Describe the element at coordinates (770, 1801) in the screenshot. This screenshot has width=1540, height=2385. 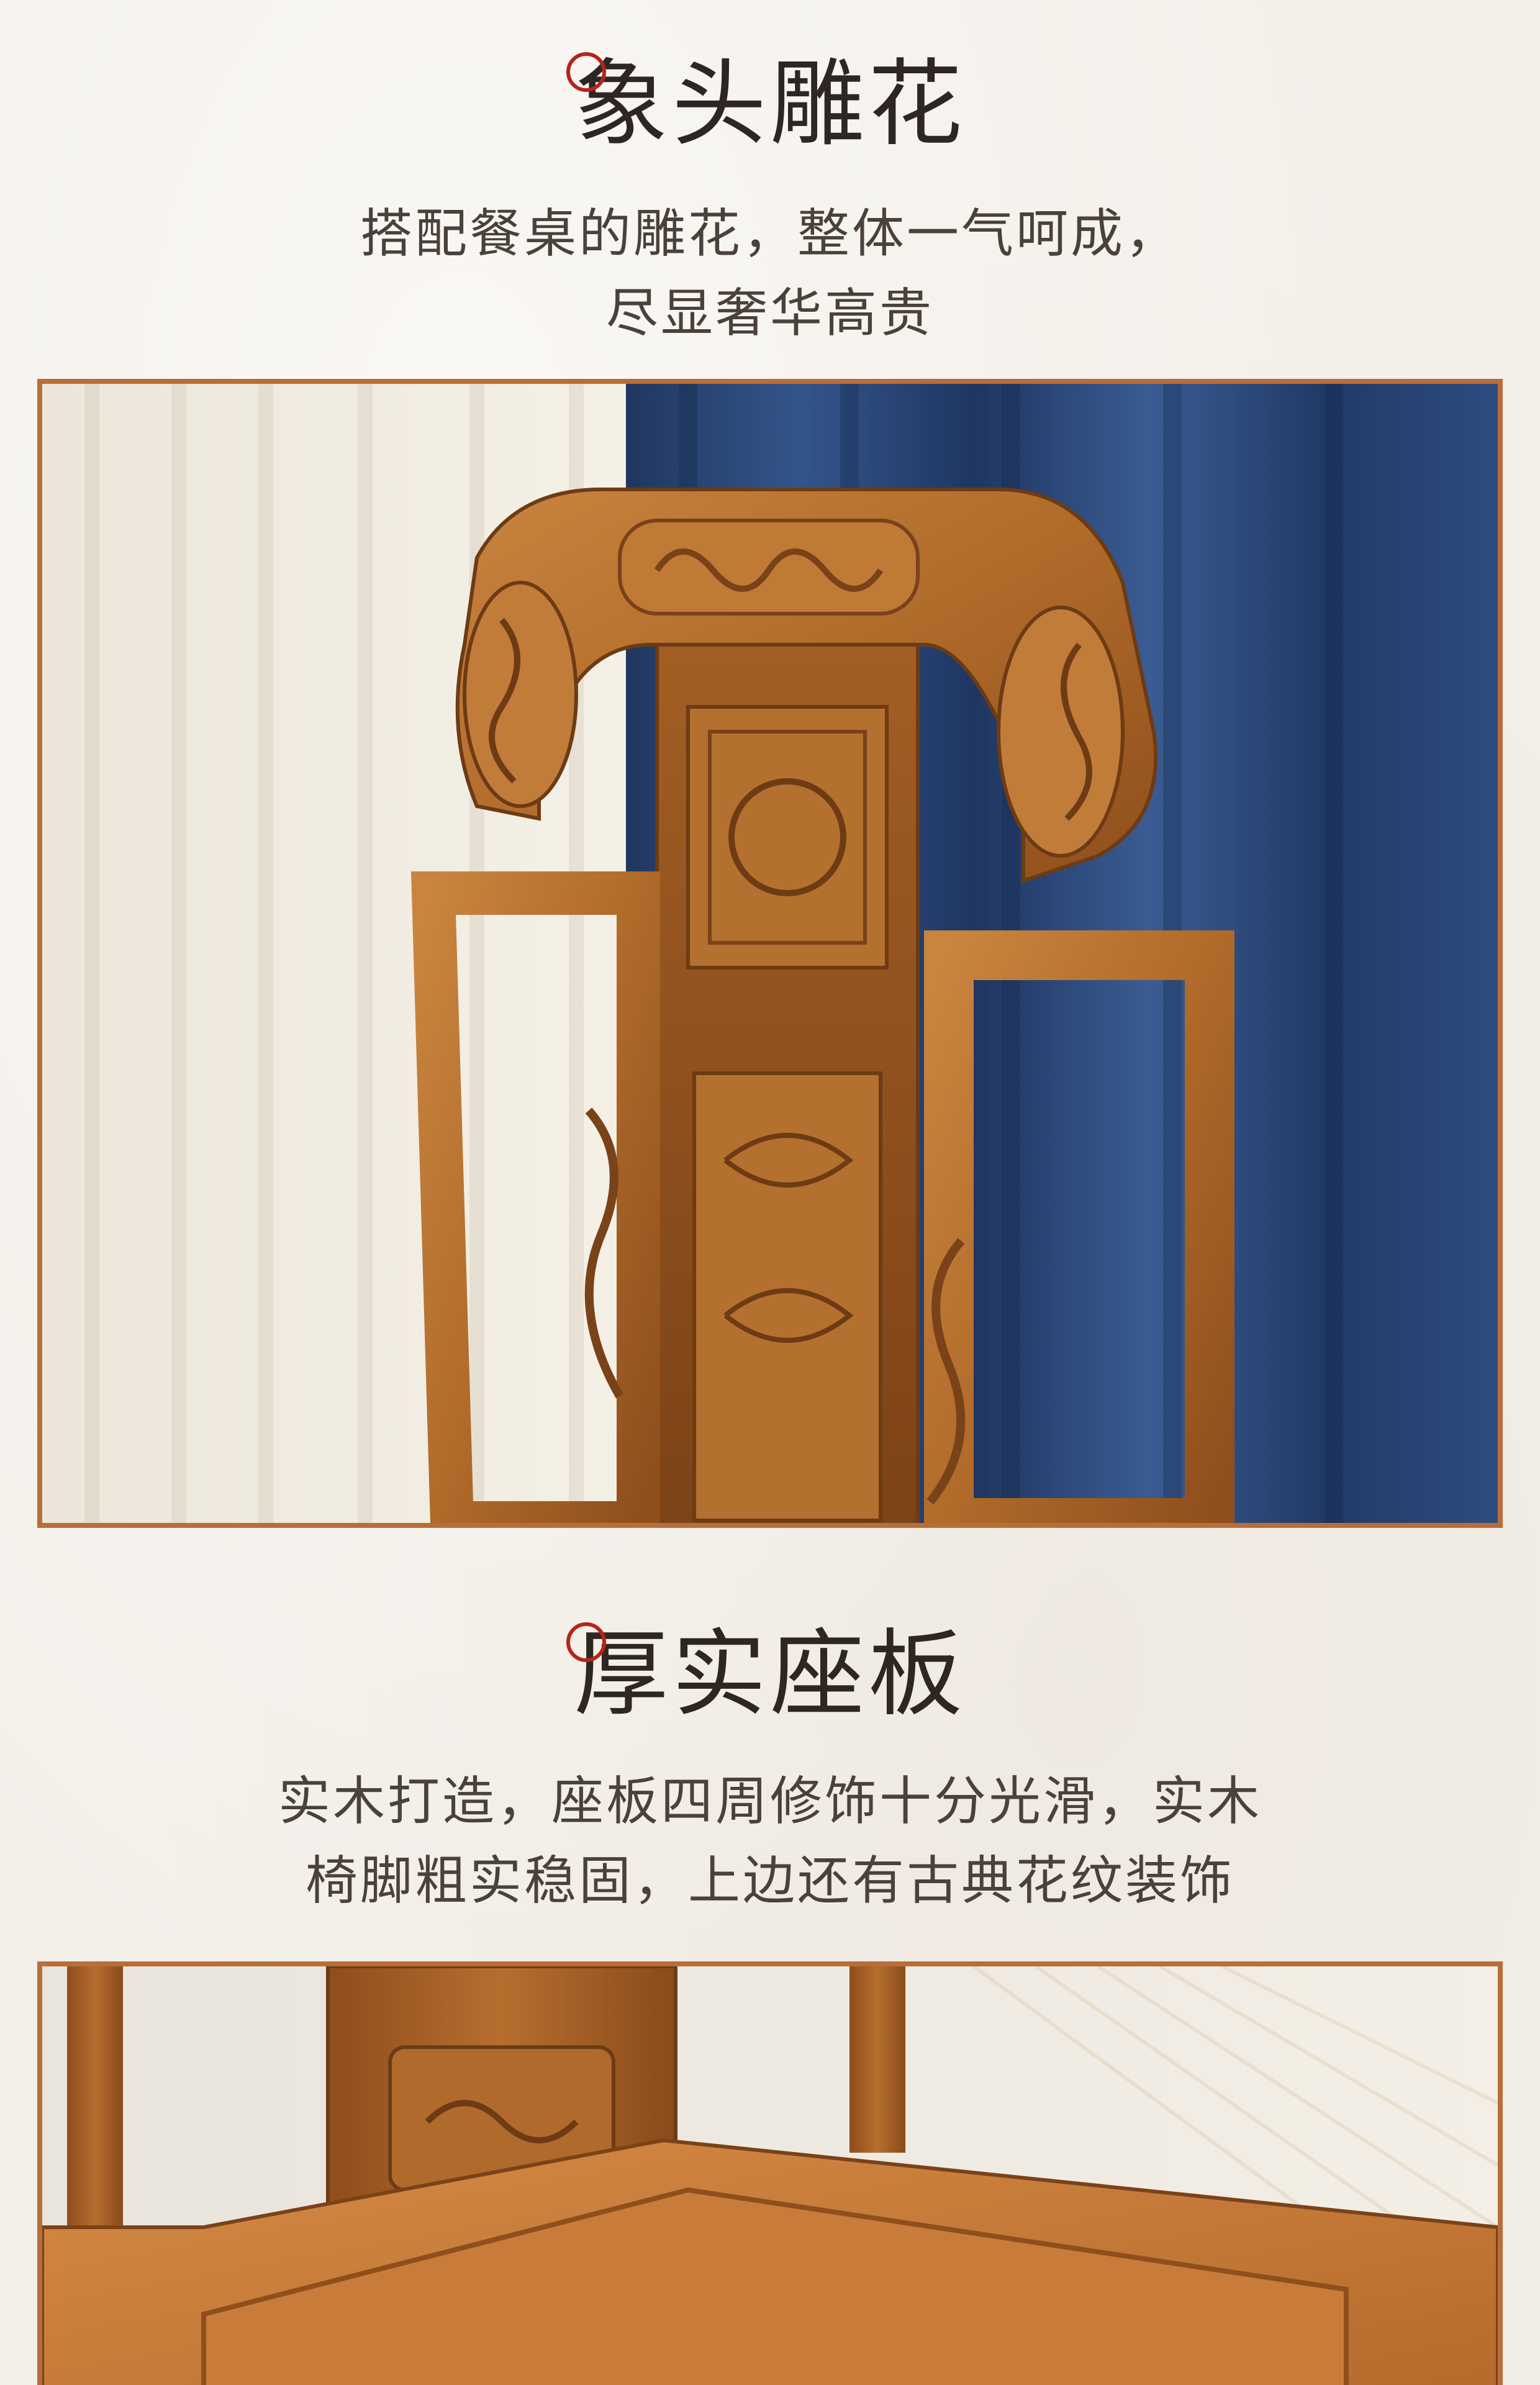
I see `section2-subtitle-line-1: 实木打造，座板四周修饰十分光滑，实木` at that location.